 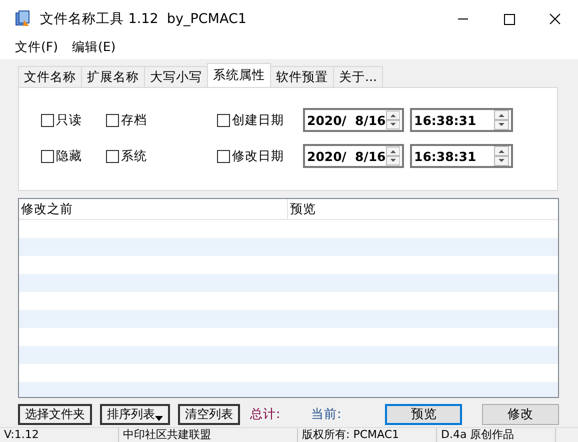 What do you see at coordinates (496, 435) in the screenshot?
I see `status-text: D.4a 原创作品` at bounding box center [496, 435].